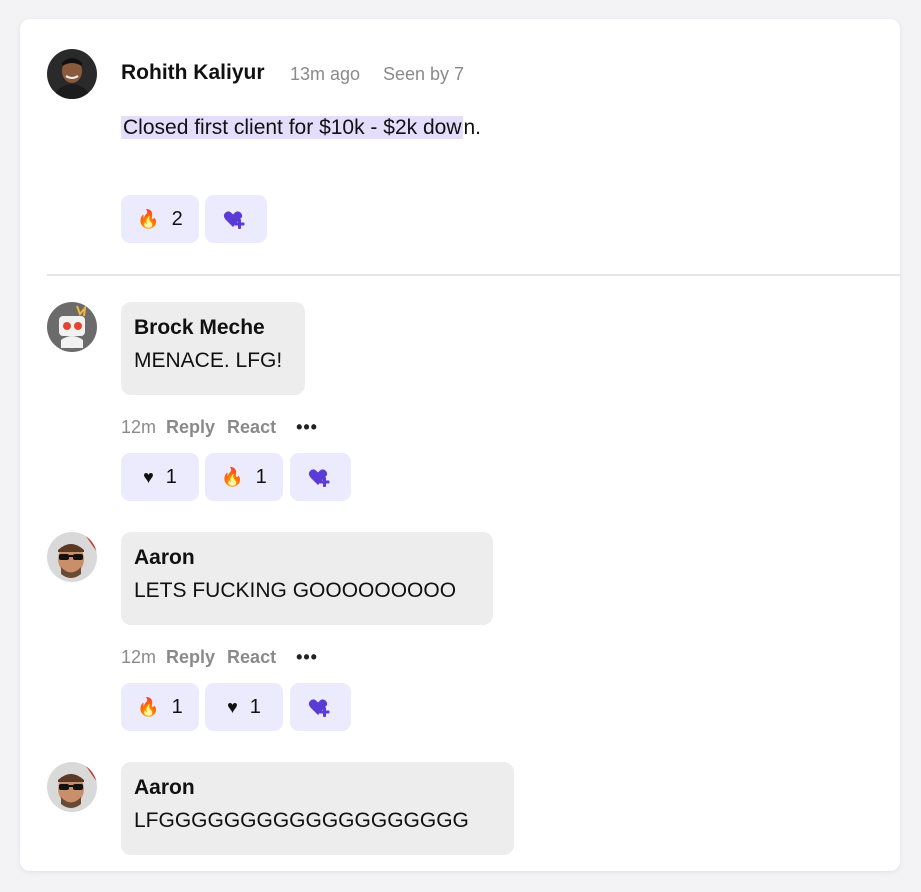 This screenshot has height=892, width=921. I want to click on reaction-fire-button: 🔥 2, so click(160, 219).